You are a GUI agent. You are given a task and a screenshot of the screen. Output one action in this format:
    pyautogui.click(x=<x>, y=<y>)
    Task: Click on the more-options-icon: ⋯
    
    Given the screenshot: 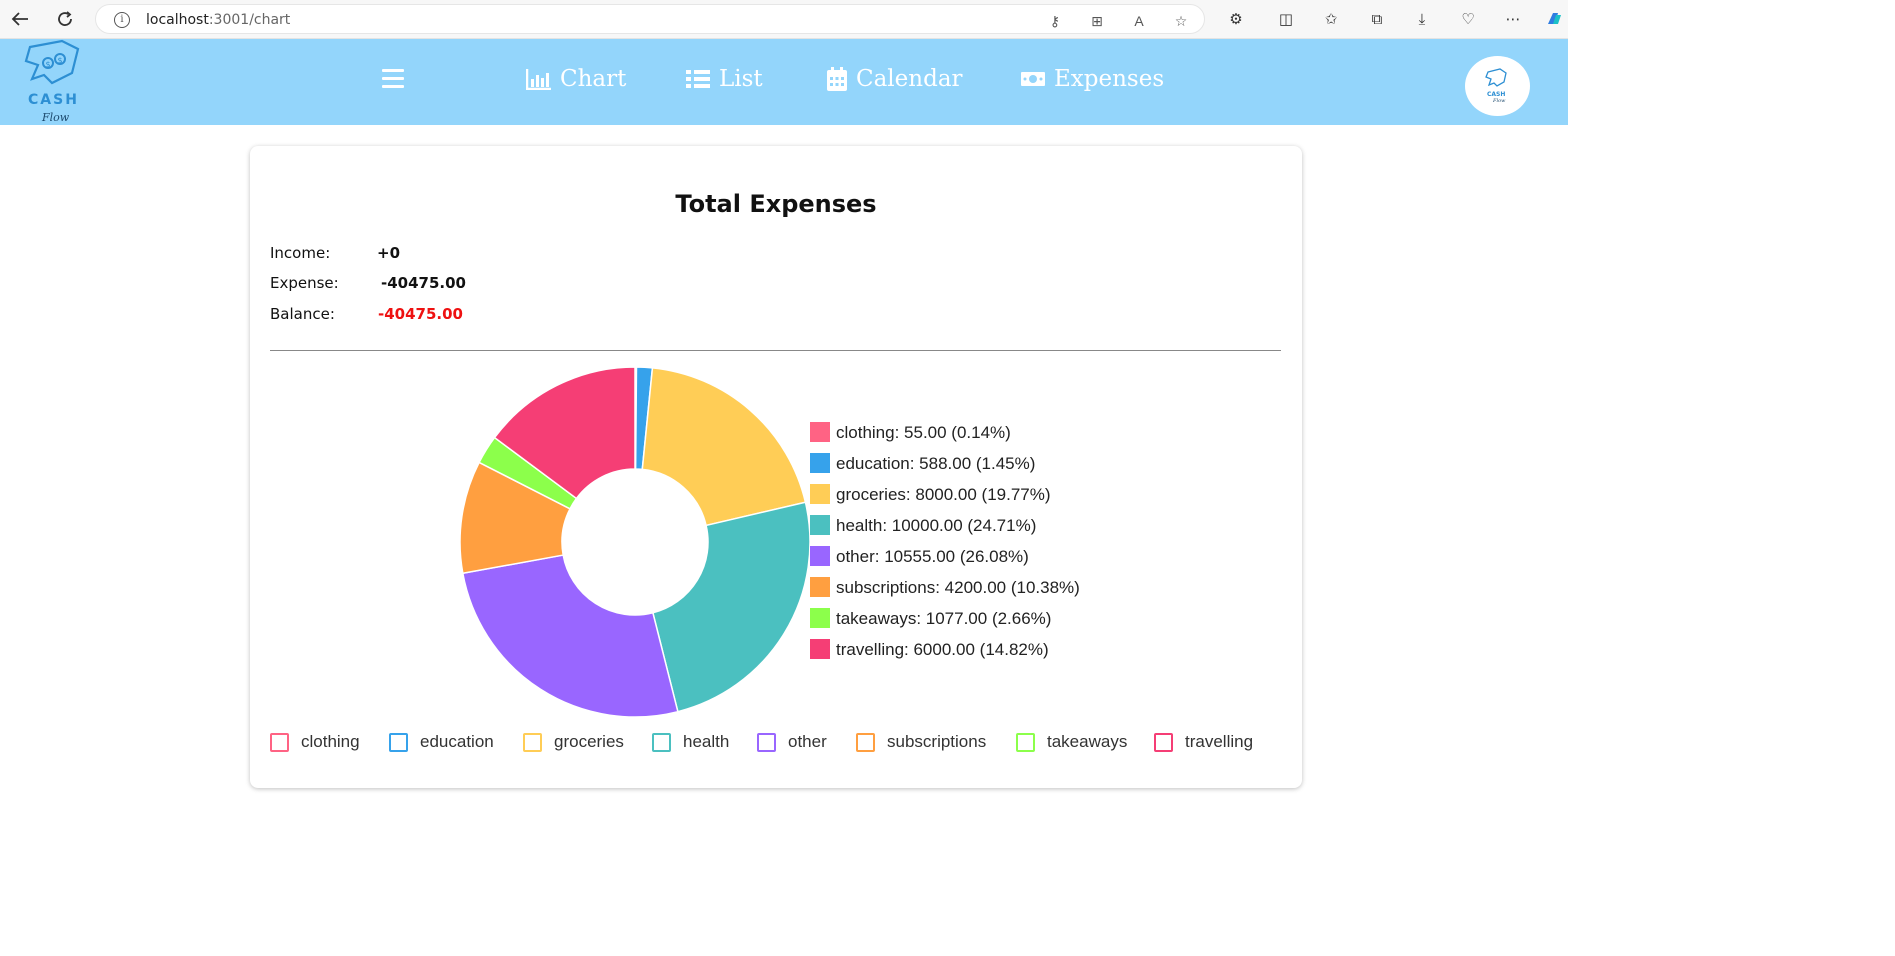 What is the action you would take?
    pyautogui.click(x=1513, y=19)
    